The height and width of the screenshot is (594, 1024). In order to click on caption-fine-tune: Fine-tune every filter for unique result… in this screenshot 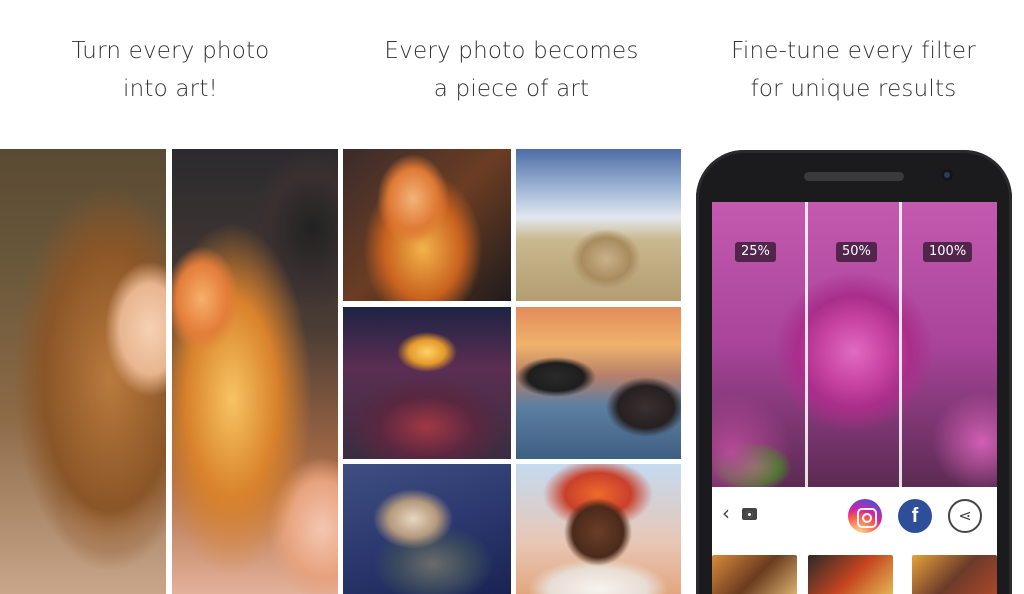, I will do `click(853, 70)`.